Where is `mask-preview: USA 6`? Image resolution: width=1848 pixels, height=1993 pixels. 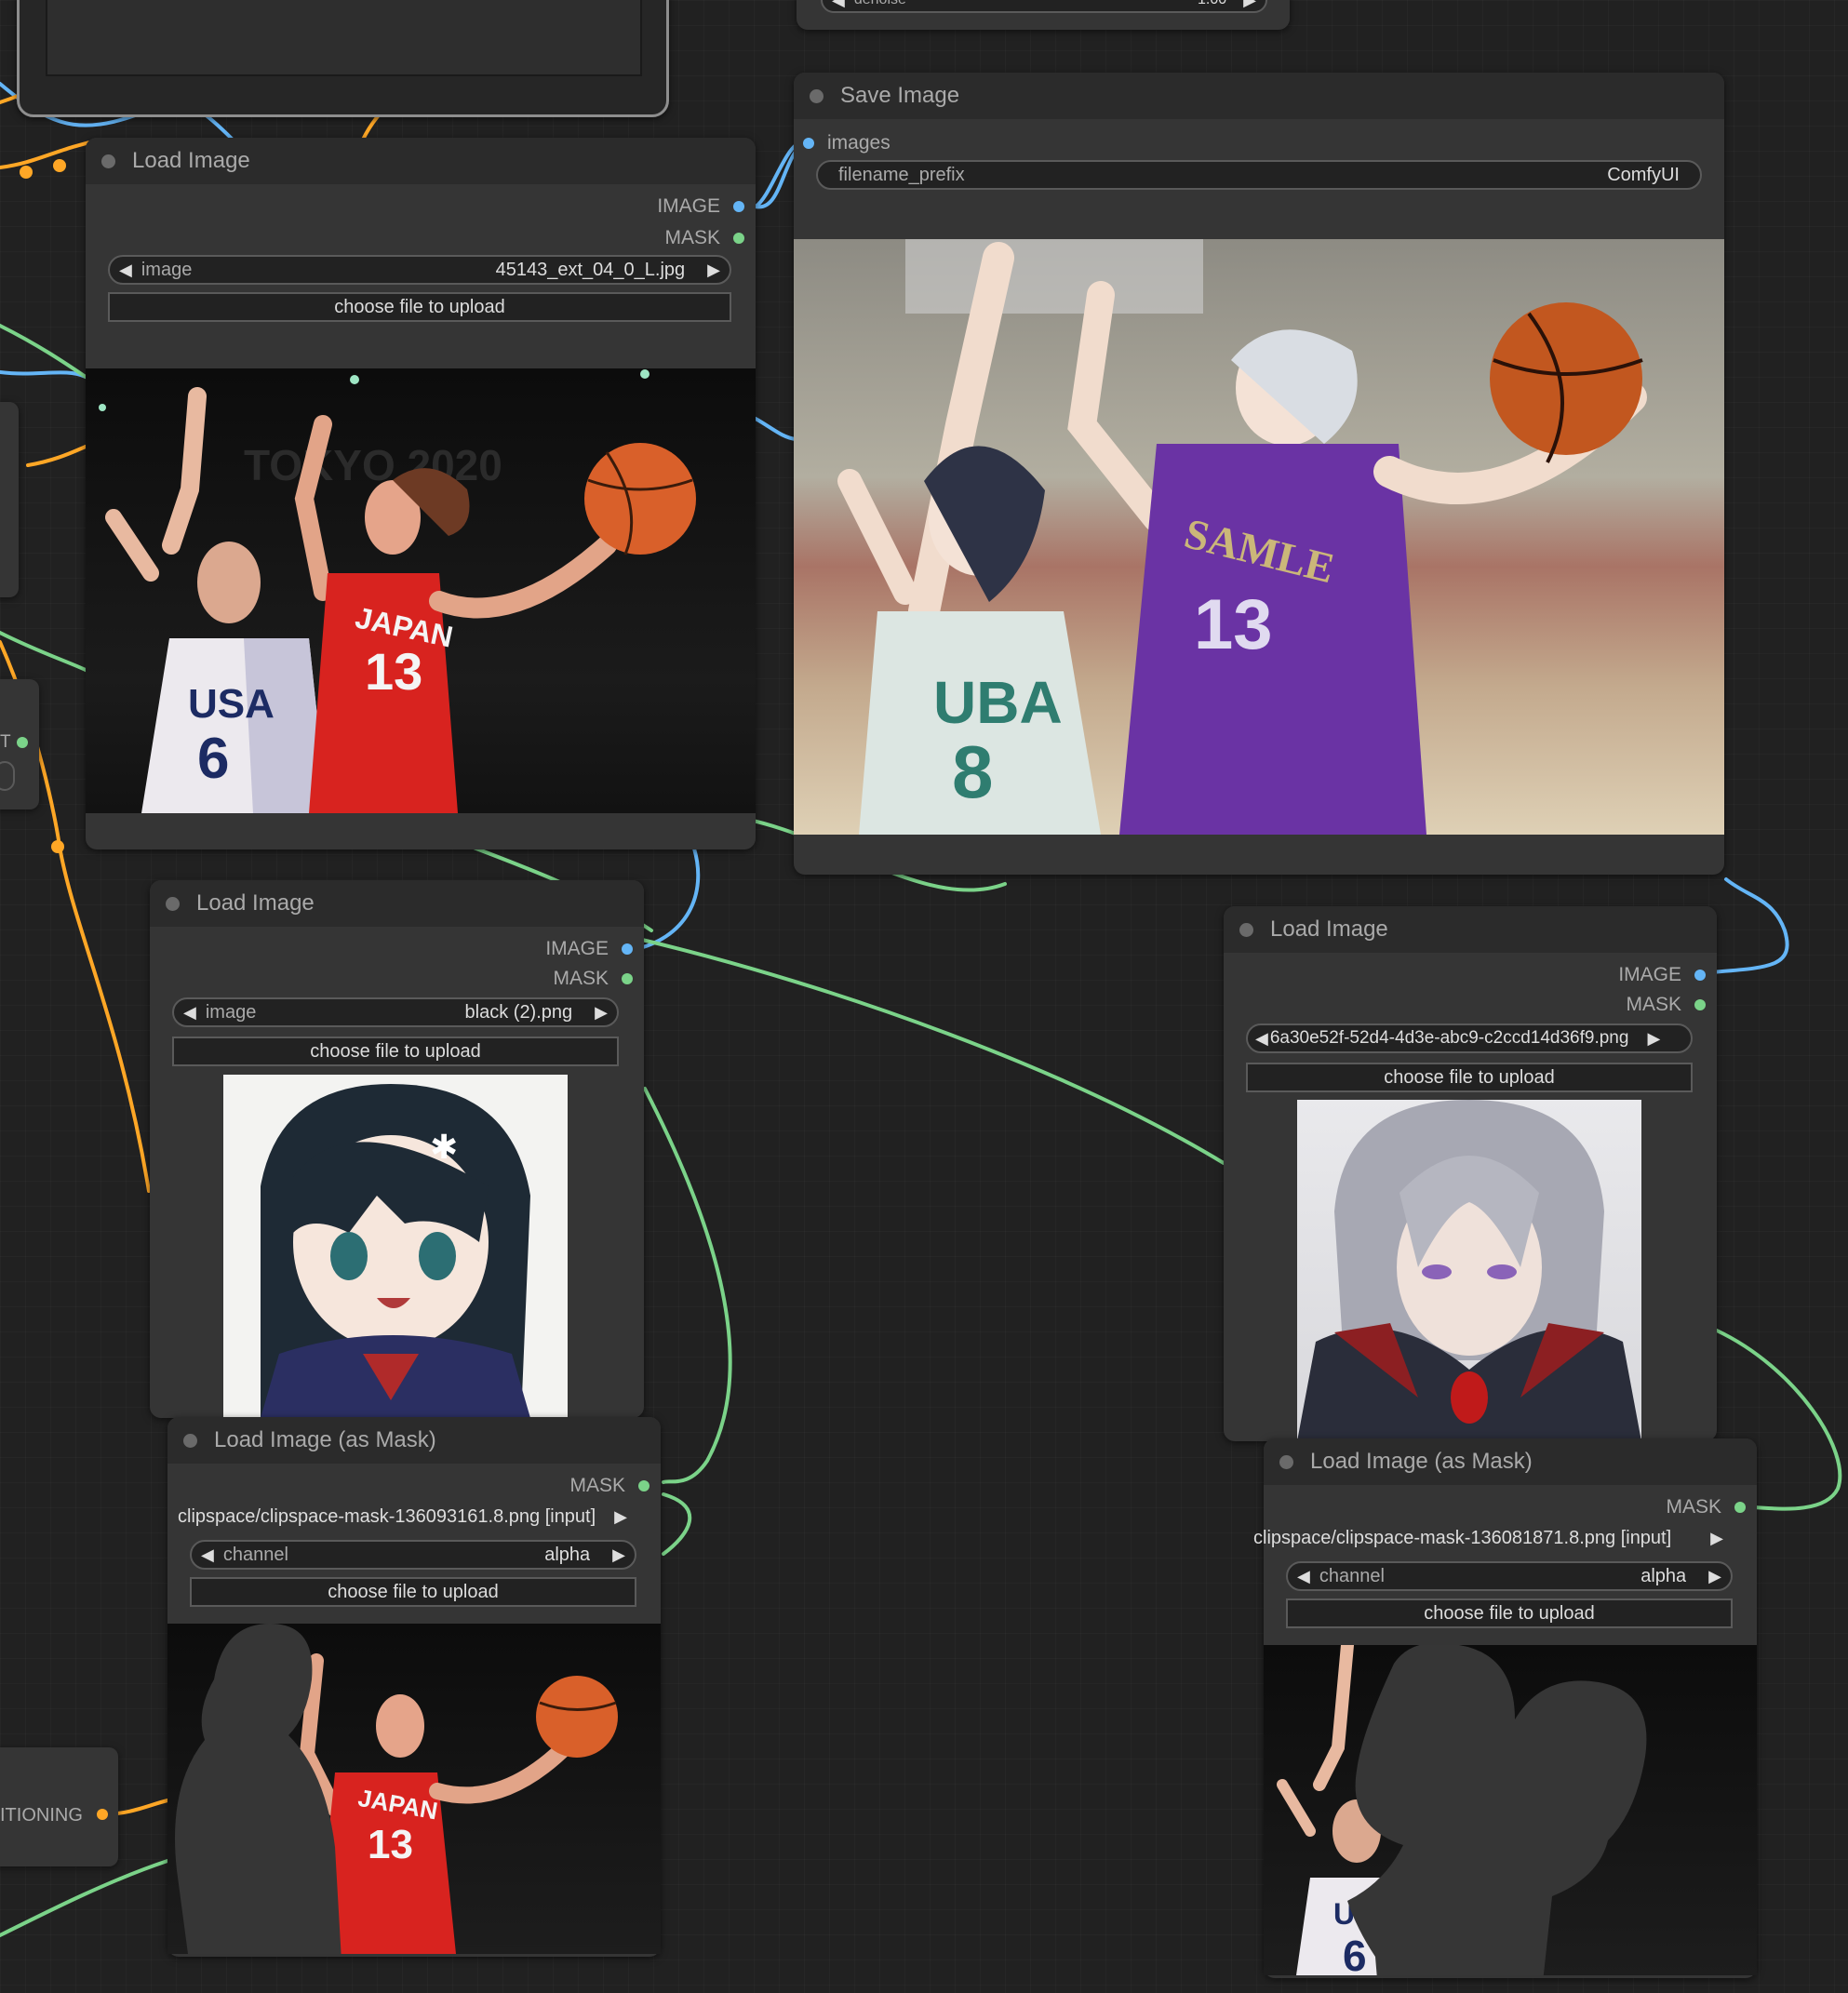
mask-preview: USA 6 is located at coordinates (1510, 1810).